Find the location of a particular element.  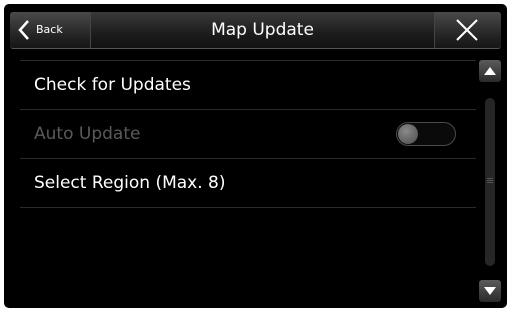

scrollbar-grip is located at coordinates (490, 181).